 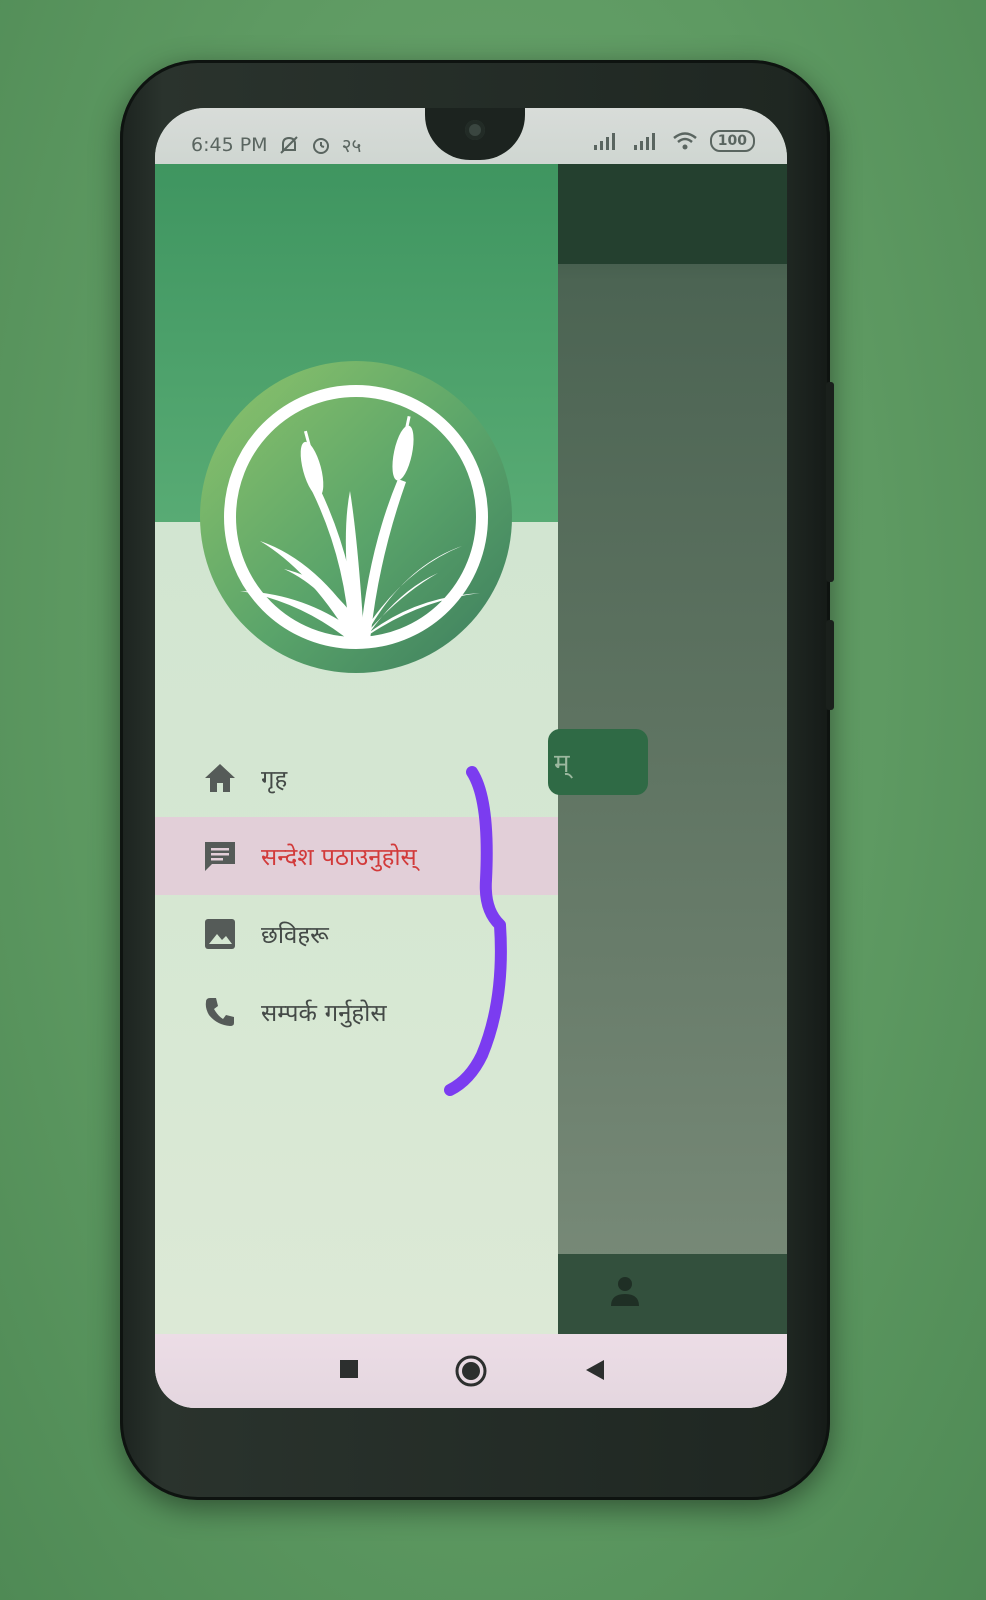 What do you see at coordinates (732, 141) in the screenshot?
I see `battery-indicator: 100` at bounding box center [732, 141].